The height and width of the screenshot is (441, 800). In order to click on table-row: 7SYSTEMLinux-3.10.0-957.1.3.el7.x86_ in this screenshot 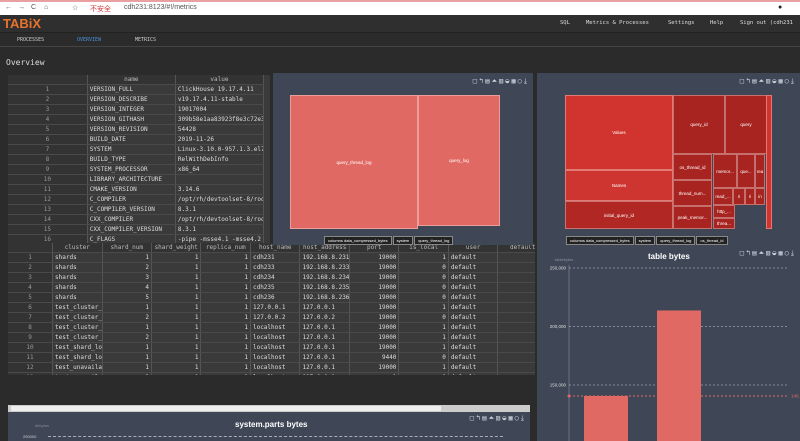, I will do `click(136, 149)`.